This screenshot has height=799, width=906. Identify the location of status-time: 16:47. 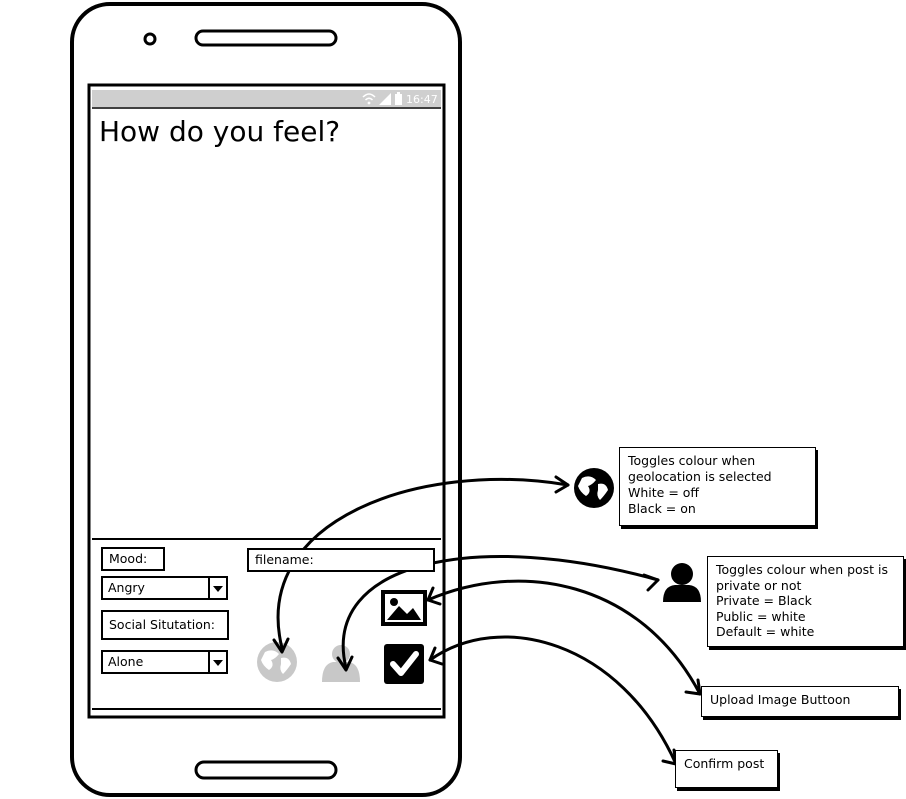
(422, 99).